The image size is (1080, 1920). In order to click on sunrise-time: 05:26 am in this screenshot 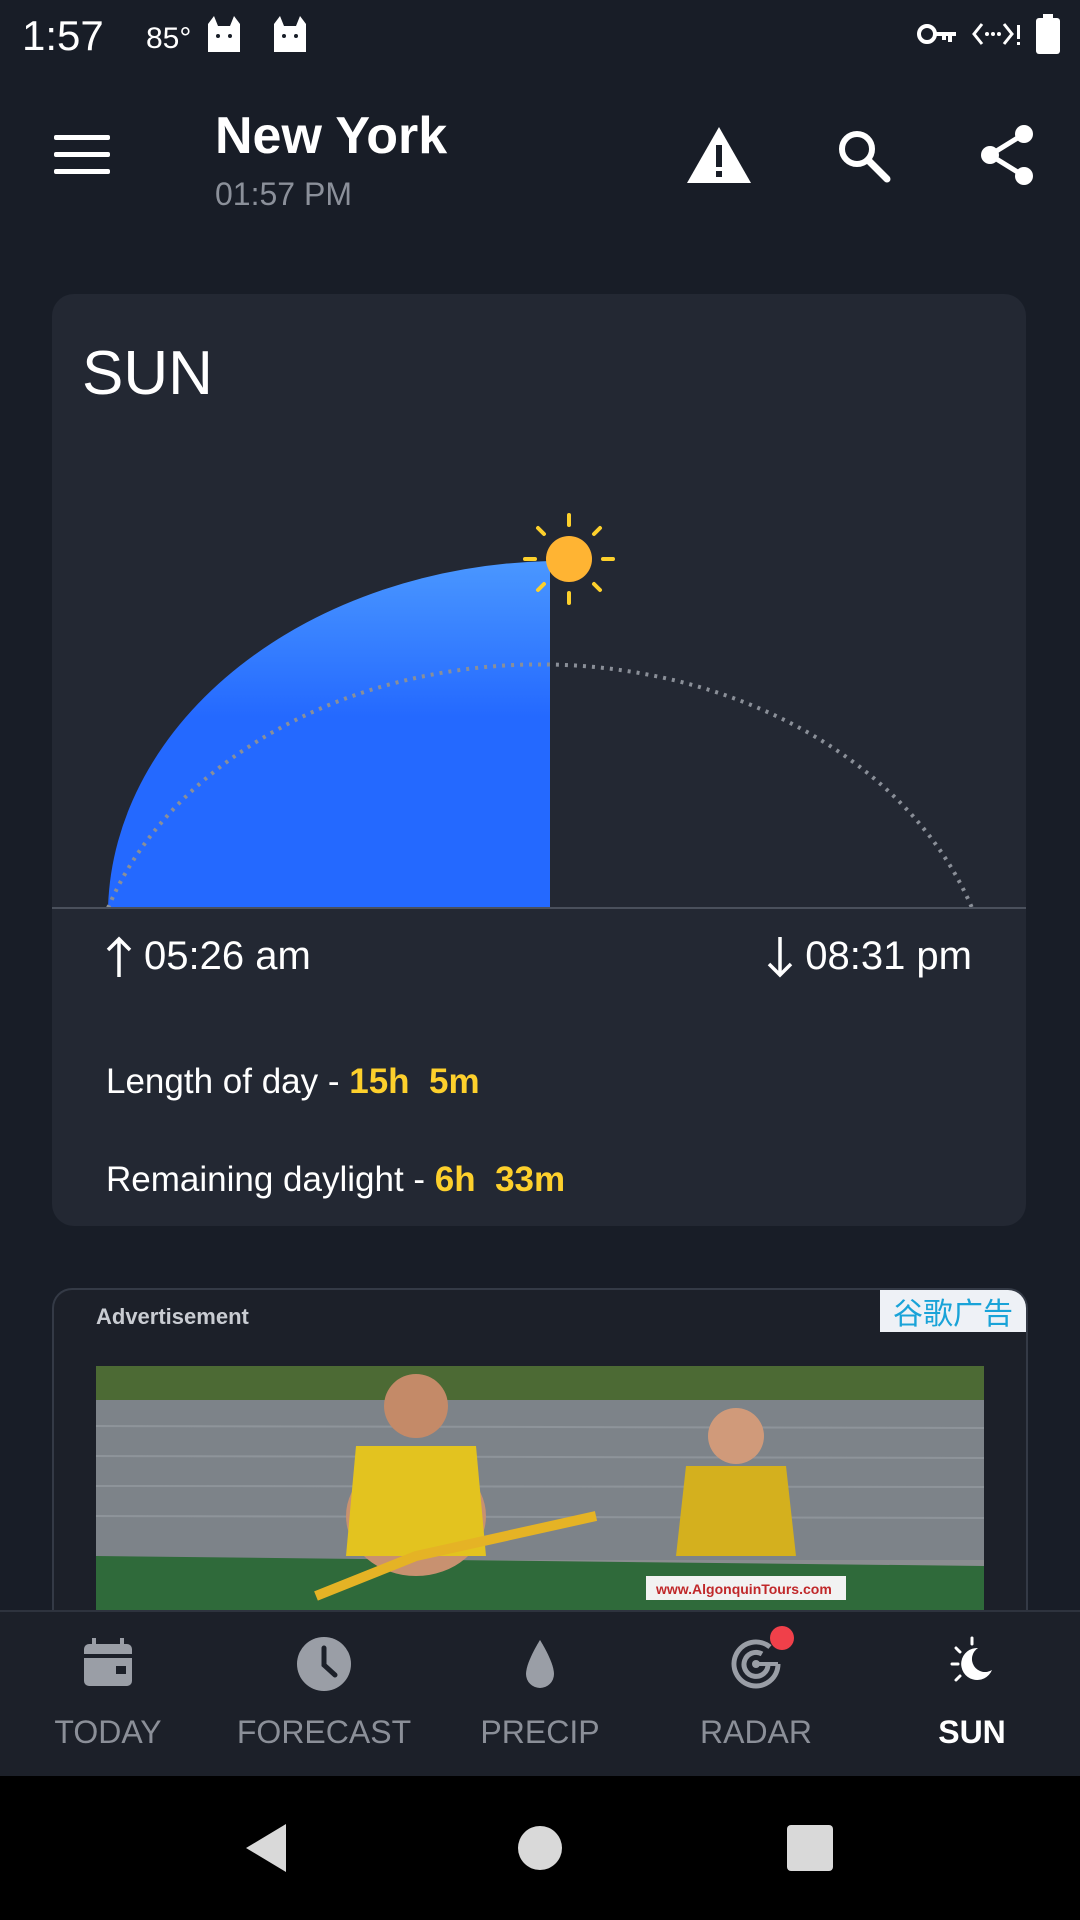, I will do `click(207, 956)`.